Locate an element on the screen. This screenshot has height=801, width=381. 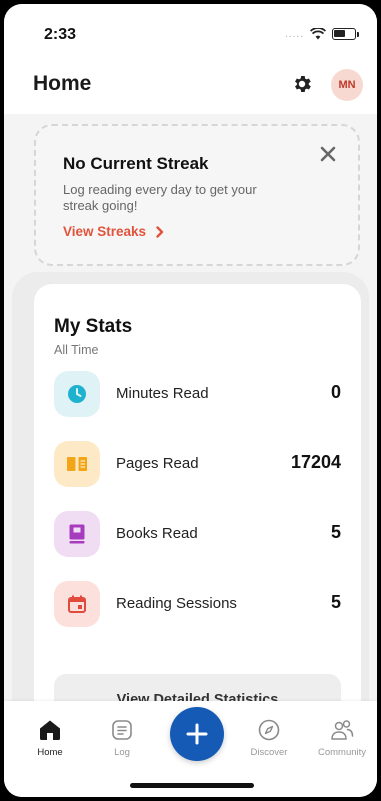
compass-icon is located at coordinates (269, 730).